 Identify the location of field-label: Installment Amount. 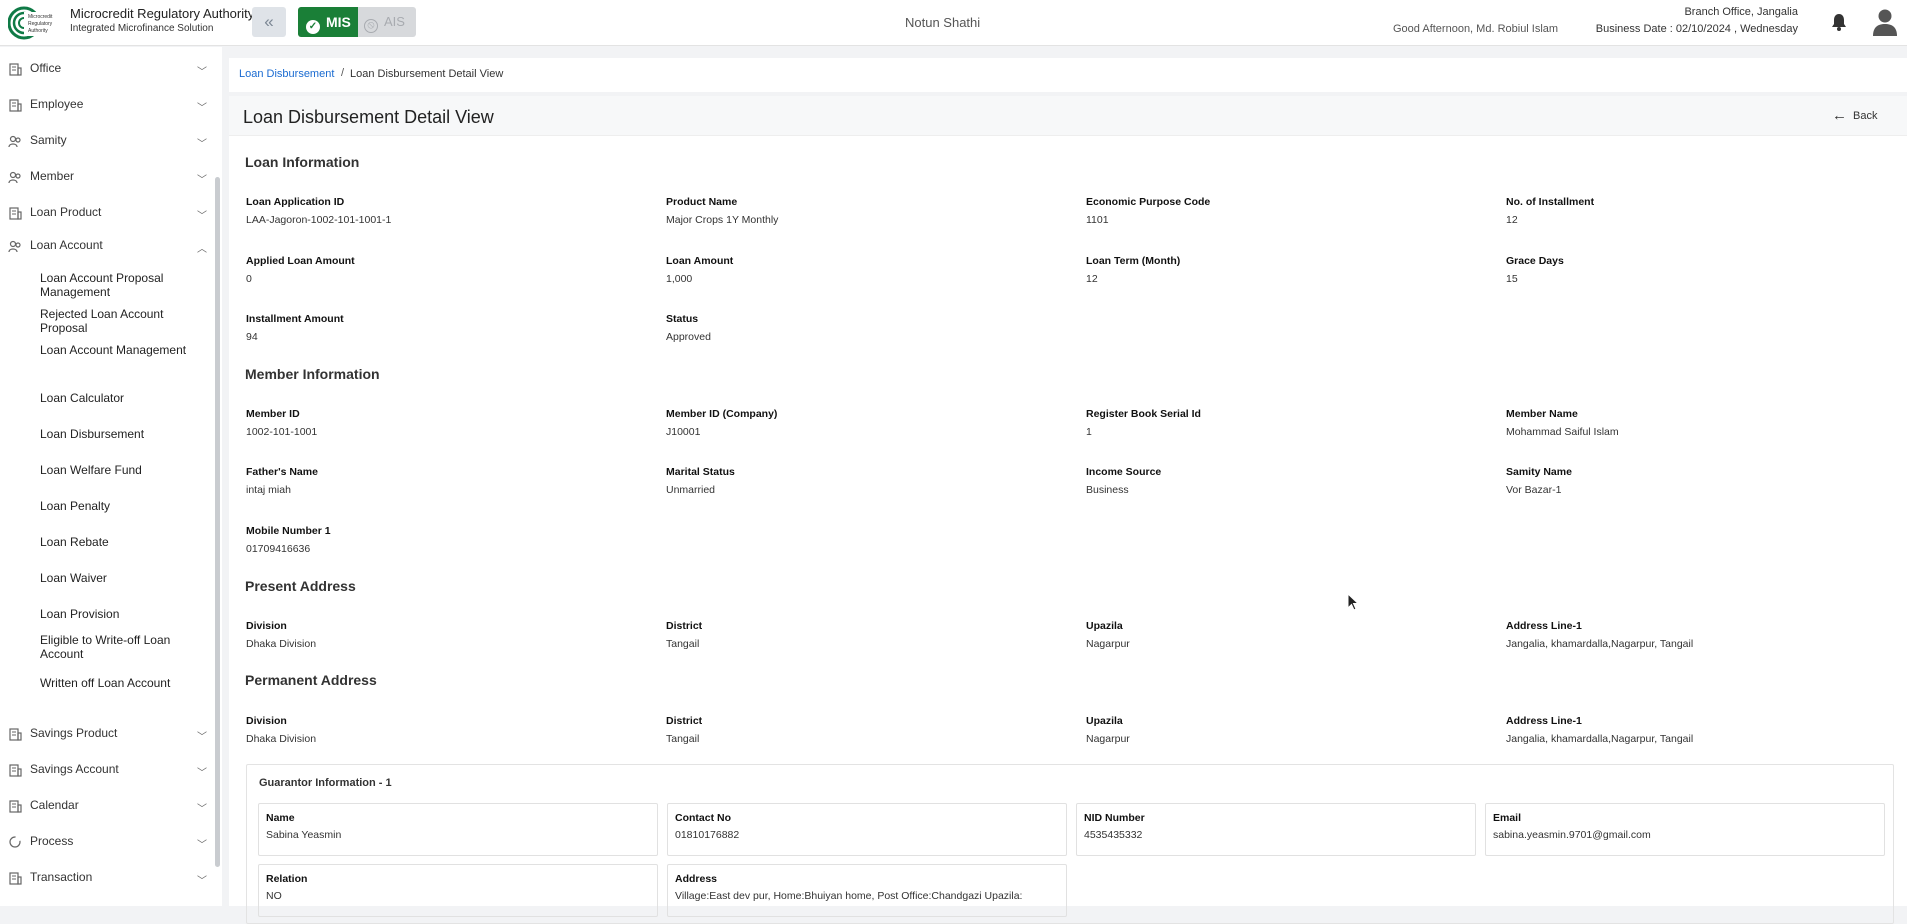
(295, 319).